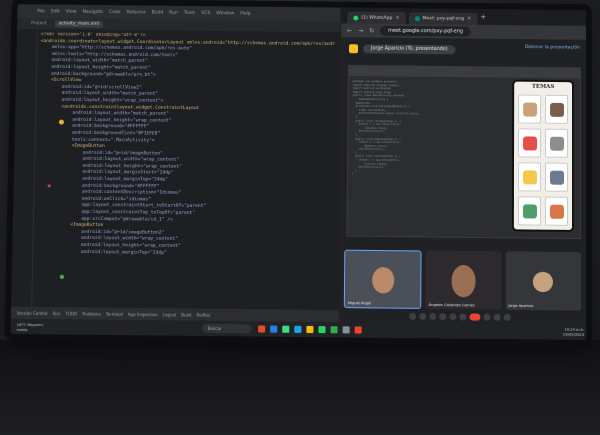 The height and width of the screenshot is (435, 600). What do you see at coordinates (464, 72) in the screenshot?
I see `shared-ide-toolbar` at bounding box center [464, 72].